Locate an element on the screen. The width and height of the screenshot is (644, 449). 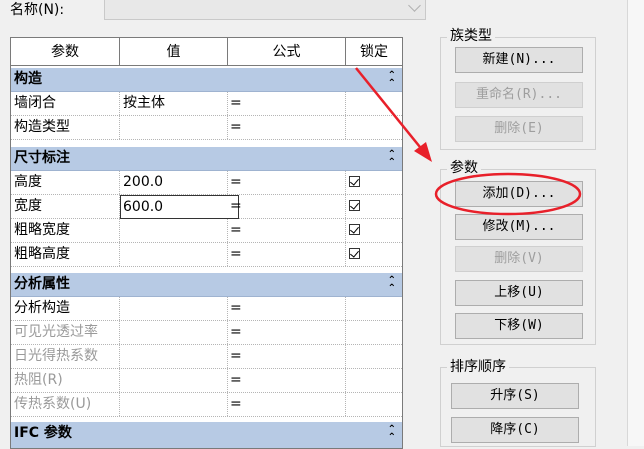
group-header-construction: 构造 ⌃ ⌃ is located at coordinates (206, 80).